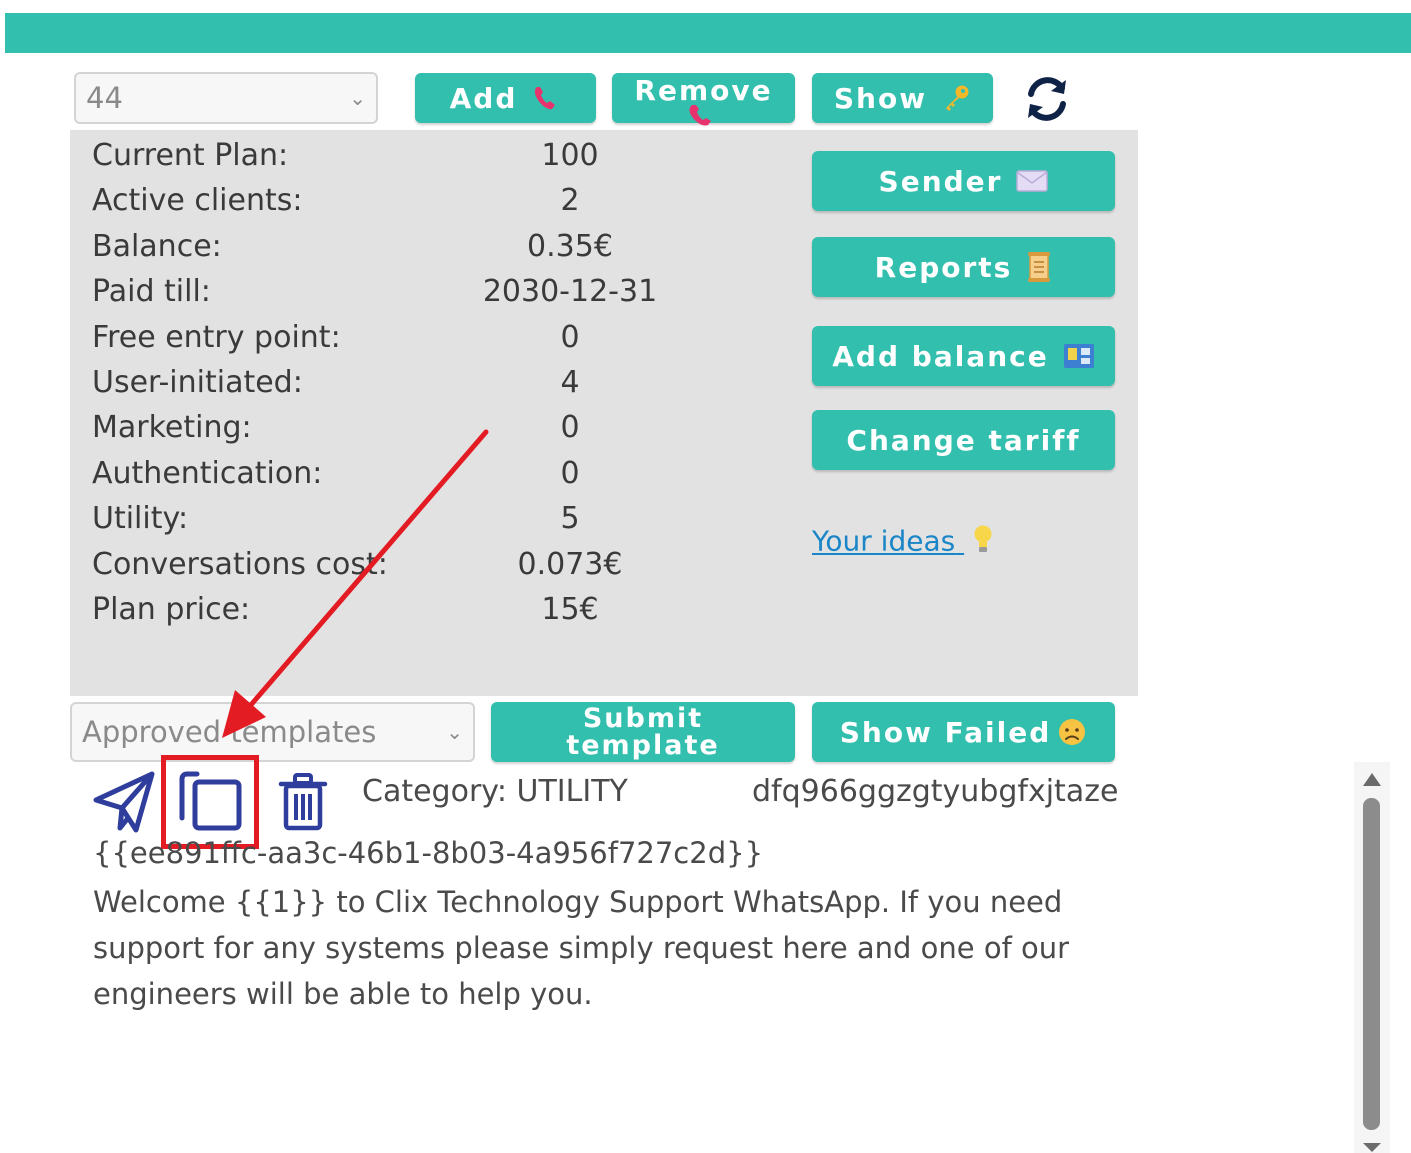  I want to click on submit-template-button: Submit template, so click(643, 732).